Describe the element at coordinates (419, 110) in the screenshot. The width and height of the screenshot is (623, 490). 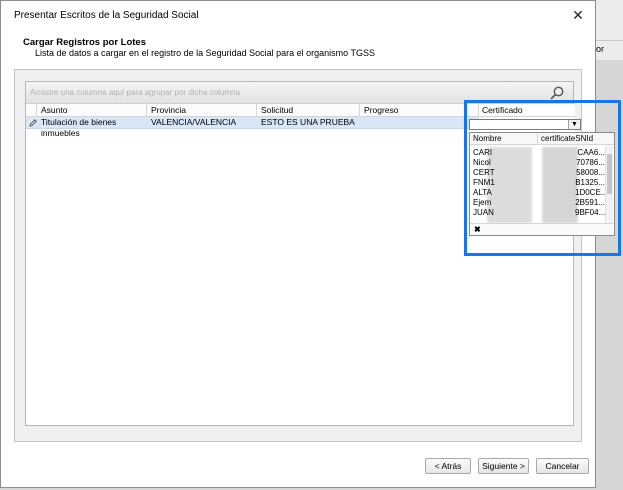
I see `column-header-progreso: Progreso` at that location.